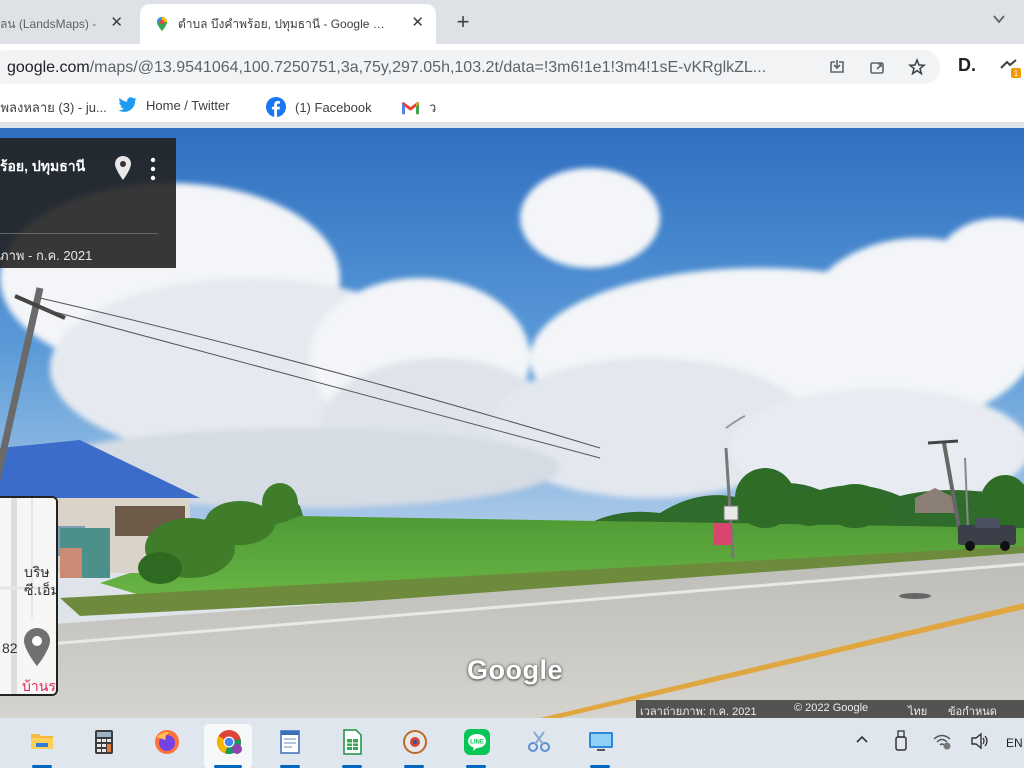 This screenshot has height=768, width=1024. I want to click on map-pin-icon, so click(37, 647).